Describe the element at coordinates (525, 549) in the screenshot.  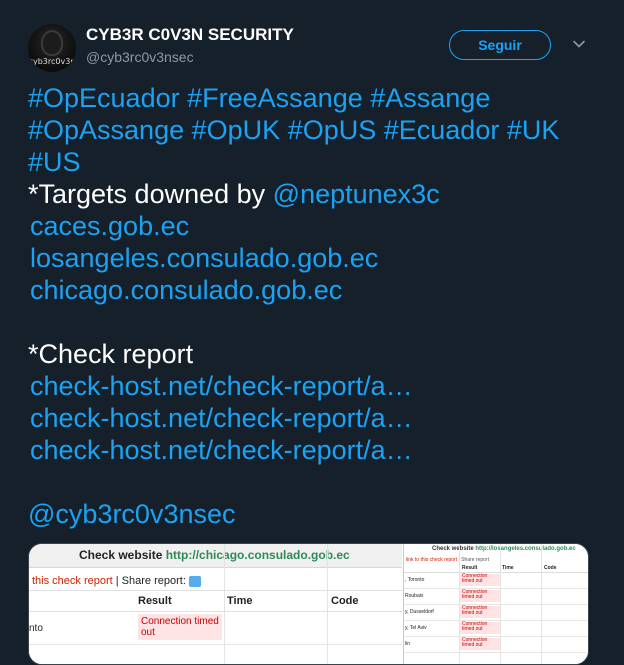
I see `report-title-url: http://losangeles.consulado.gob.ec` at that location.